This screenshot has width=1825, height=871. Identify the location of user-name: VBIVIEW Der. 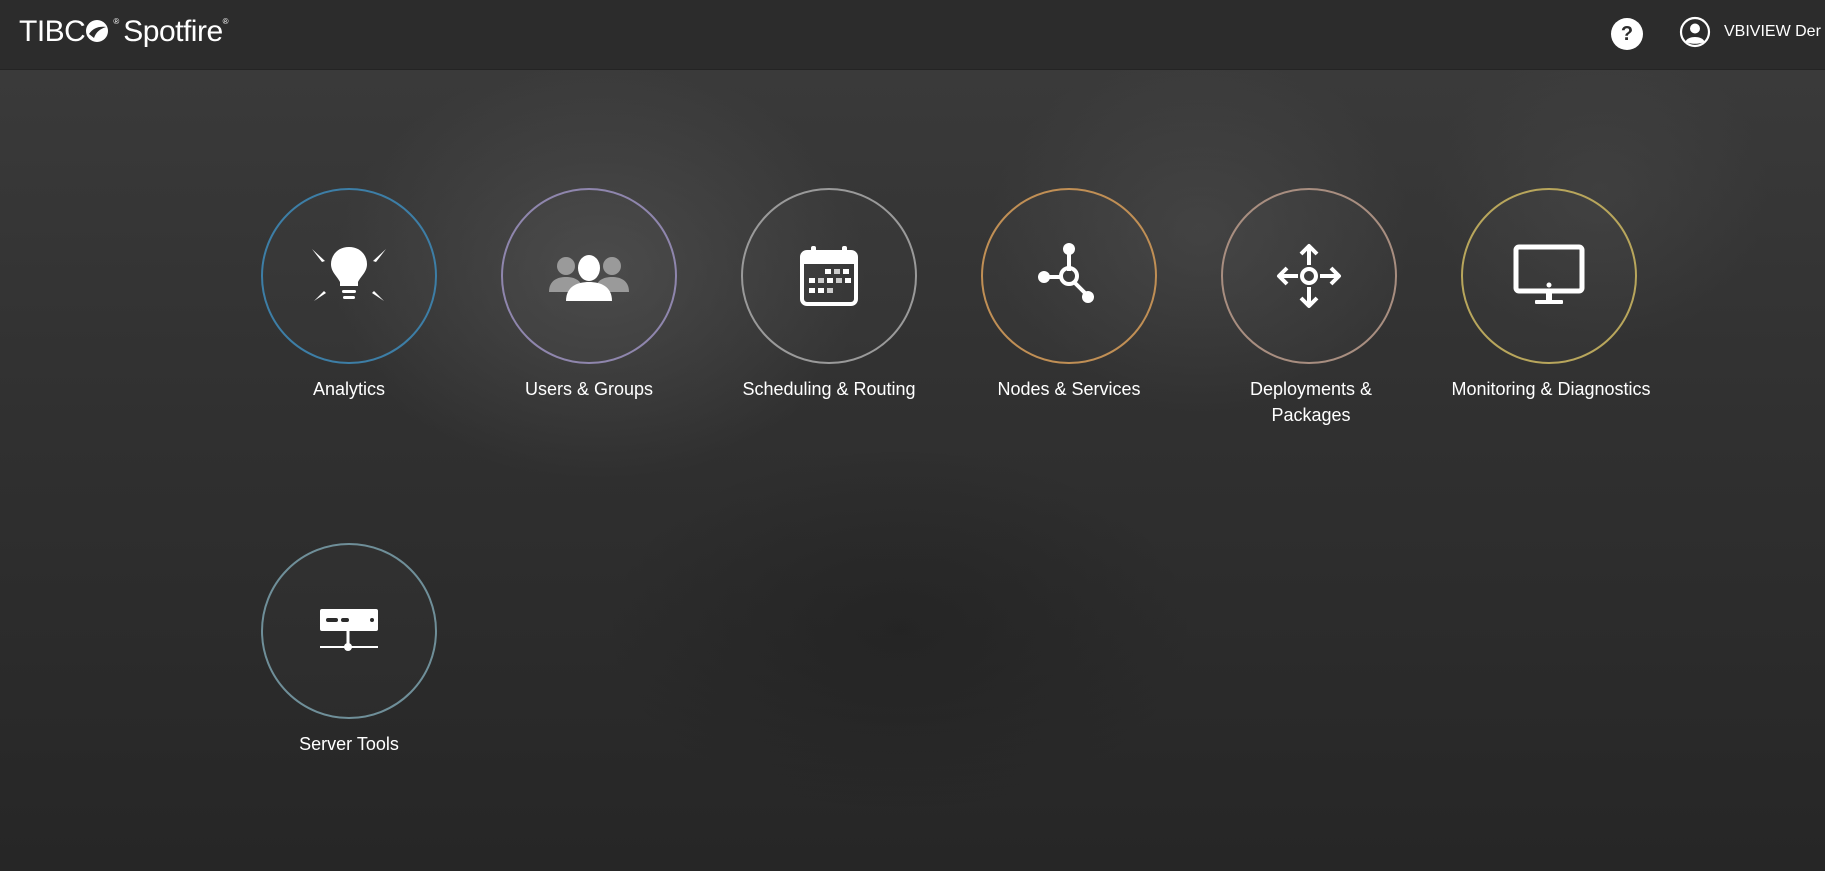
(1772, 31).